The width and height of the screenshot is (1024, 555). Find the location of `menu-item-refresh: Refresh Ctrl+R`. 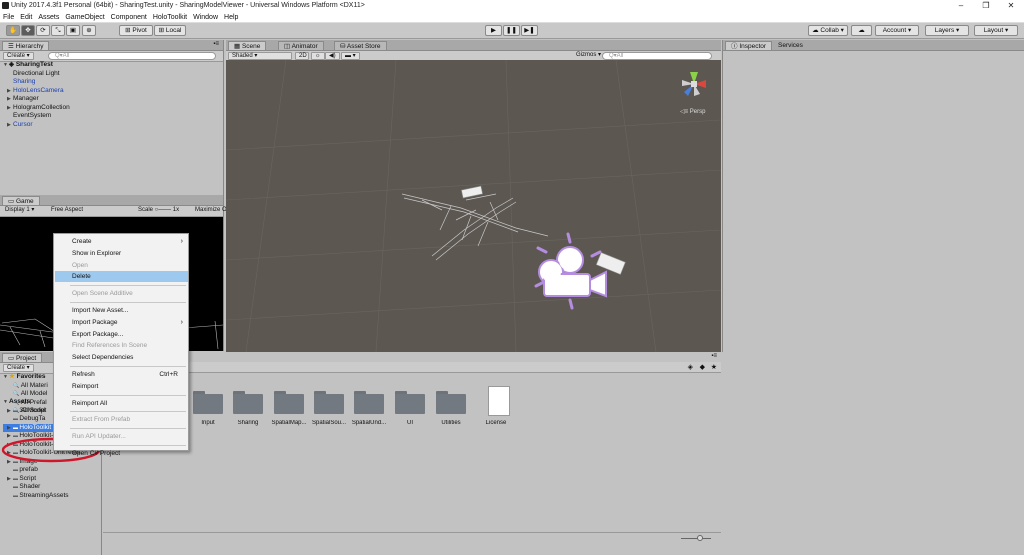

menu-item-refresh: Refresh Ctrl+R is located at coordinates (121, 374).